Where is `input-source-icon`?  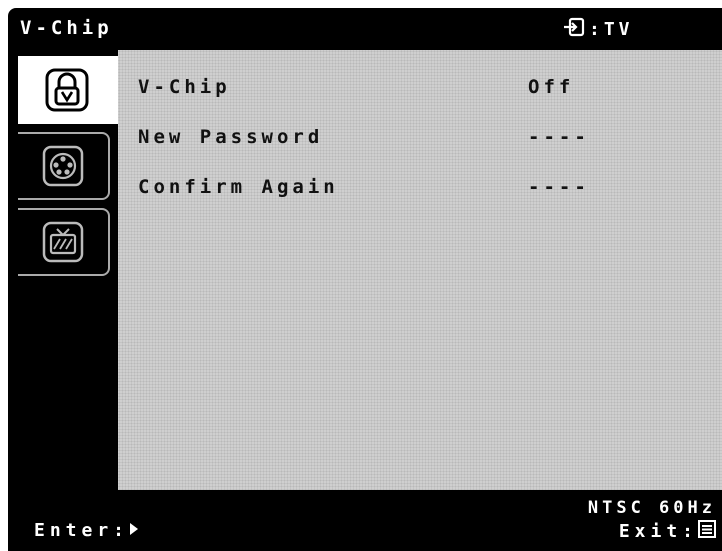 input-source-icon is located at coordinates (574, 29).